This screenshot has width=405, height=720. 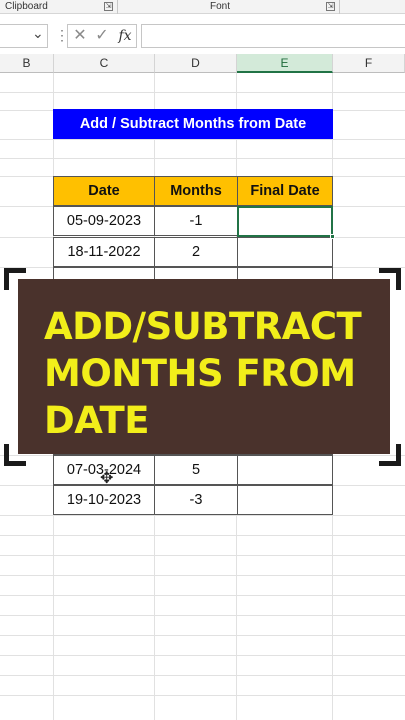 I want to click on chevron-down-icon: ⌄, so click(x=38, y=33).